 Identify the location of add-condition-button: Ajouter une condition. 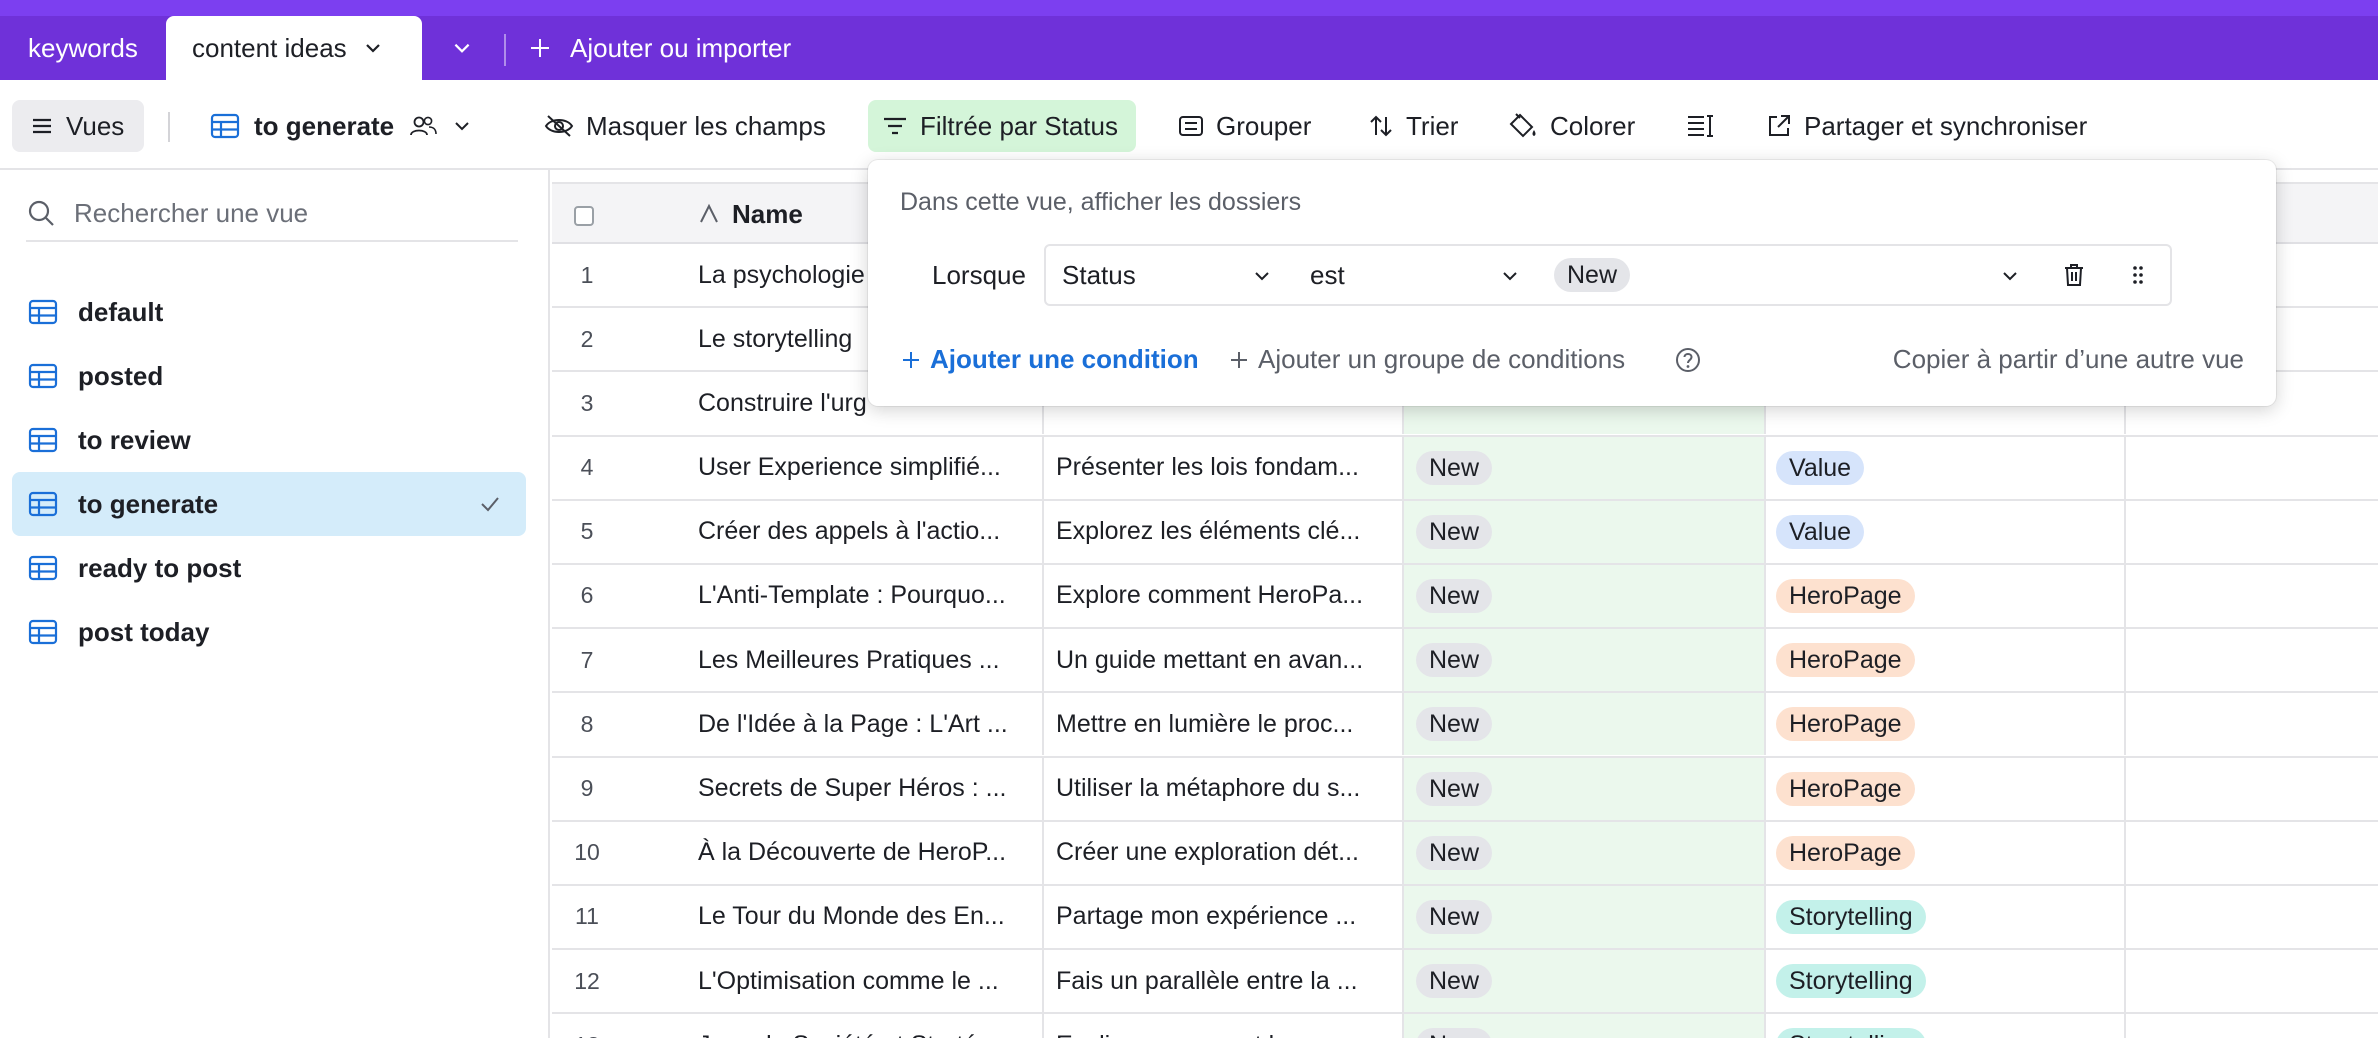
(1049, 359).